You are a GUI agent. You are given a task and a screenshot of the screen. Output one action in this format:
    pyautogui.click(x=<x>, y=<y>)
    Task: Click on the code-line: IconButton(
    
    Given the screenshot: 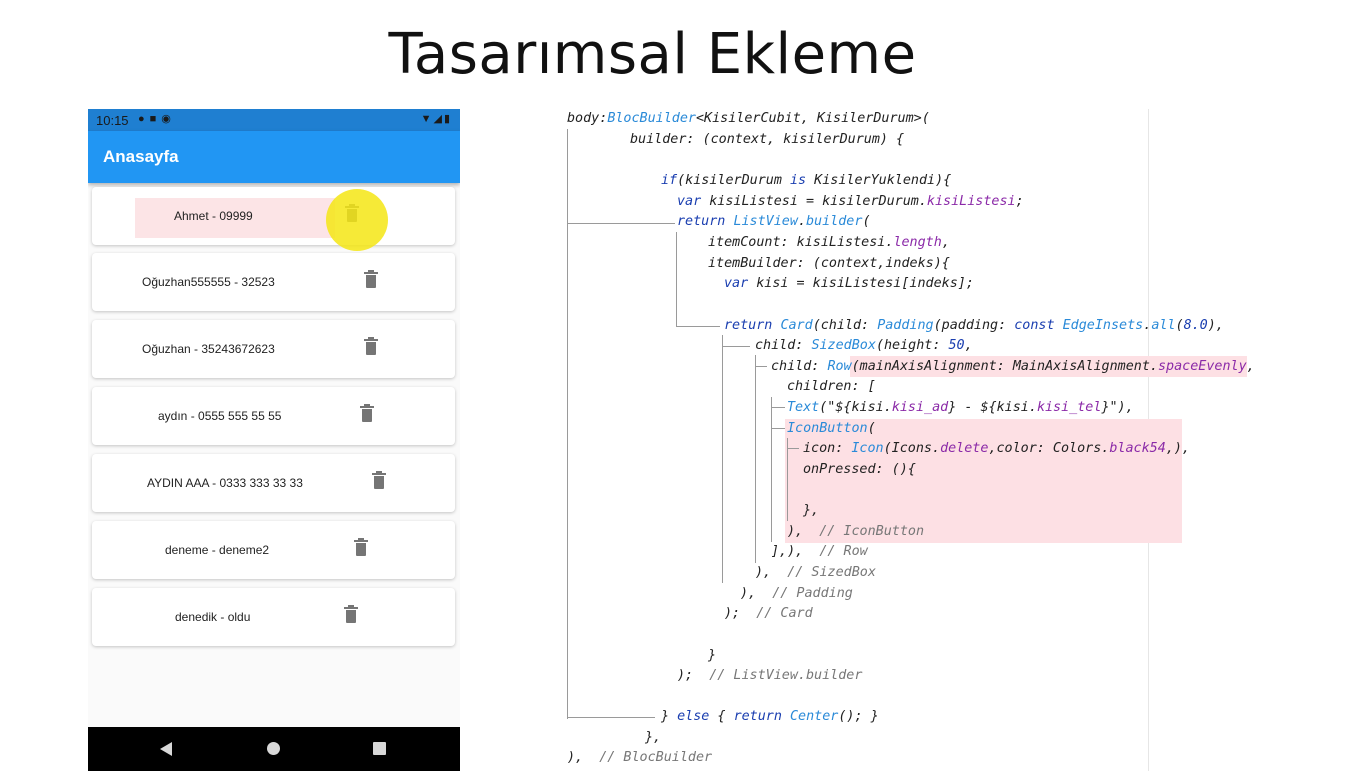 What is the action you would take?
    pyautogui.click(x=831, y=428)
    